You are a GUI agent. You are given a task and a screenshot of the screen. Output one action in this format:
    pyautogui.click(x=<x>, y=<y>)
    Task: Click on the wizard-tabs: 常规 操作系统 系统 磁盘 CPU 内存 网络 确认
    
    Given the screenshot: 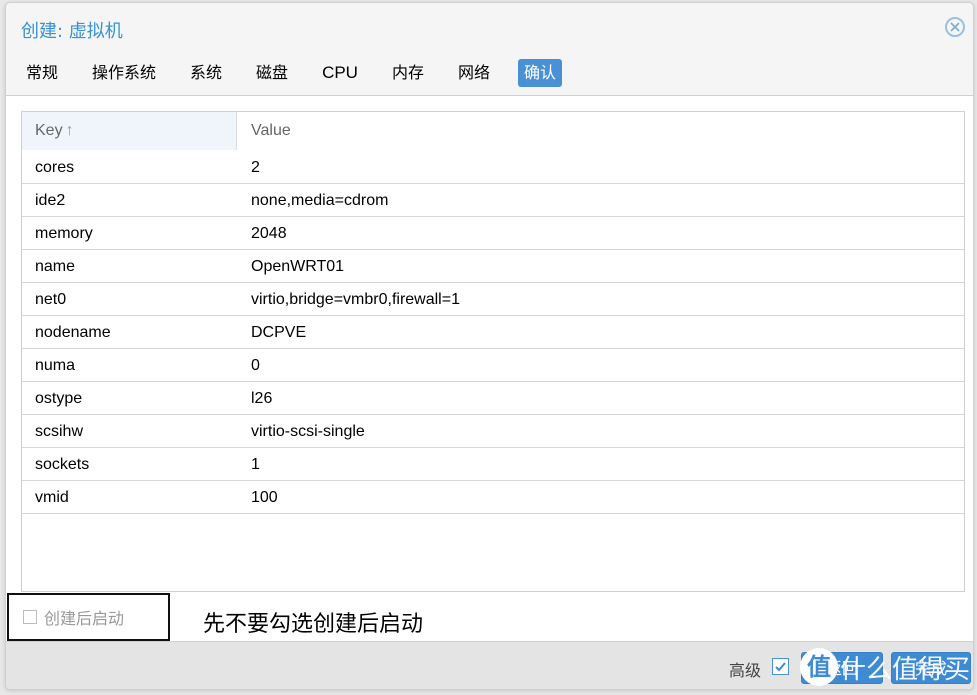 What is the action you would take?
    pyautogui.click(x=302, y=73)
    